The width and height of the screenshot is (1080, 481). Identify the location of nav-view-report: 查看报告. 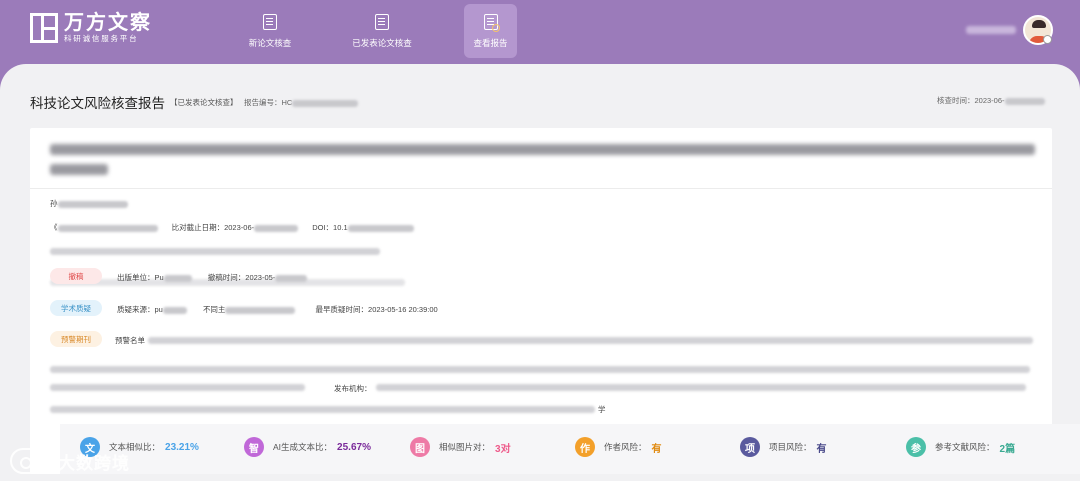
(490, 31).